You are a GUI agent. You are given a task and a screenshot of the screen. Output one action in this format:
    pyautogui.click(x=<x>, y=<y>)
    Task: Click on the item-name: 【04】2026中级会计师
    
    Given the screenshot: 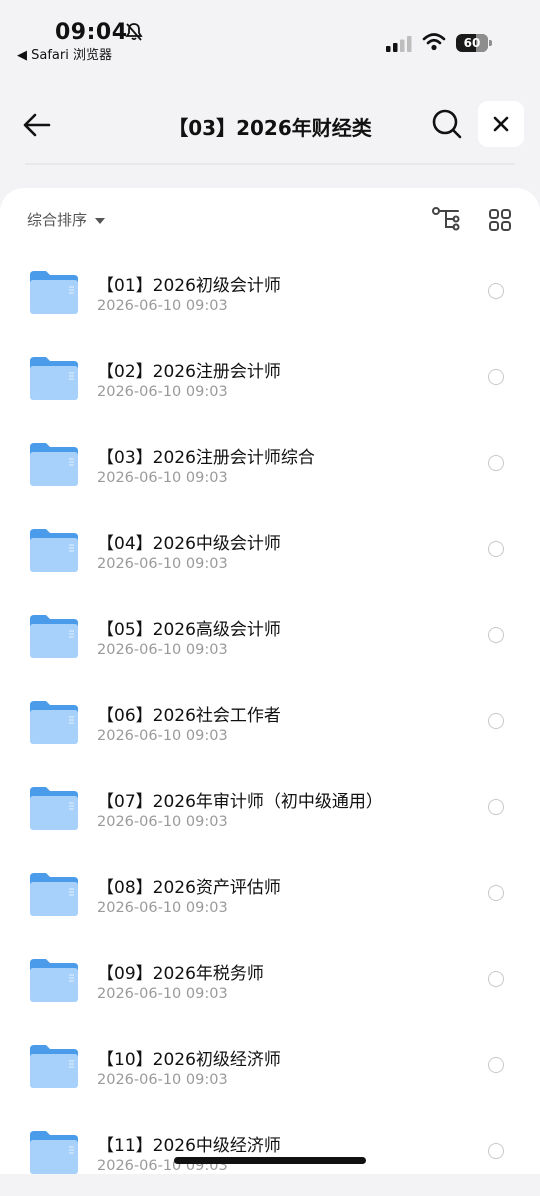 What is the action you would take?
    pyautogui.click(x=189, y=544)
    